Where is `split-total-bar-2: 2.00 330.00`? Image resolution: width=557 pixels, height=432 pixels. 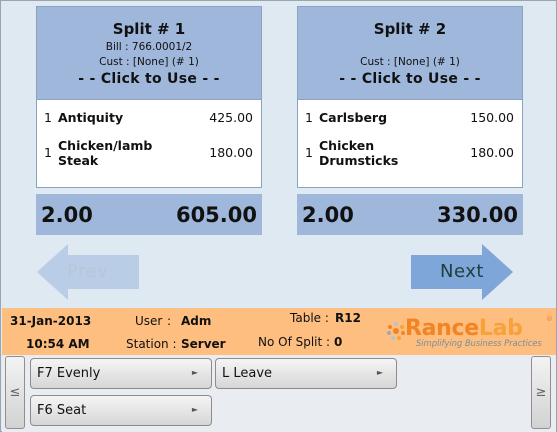 split-total-bar-2: 2.00 330.00 is located at coordinates (410, 214).